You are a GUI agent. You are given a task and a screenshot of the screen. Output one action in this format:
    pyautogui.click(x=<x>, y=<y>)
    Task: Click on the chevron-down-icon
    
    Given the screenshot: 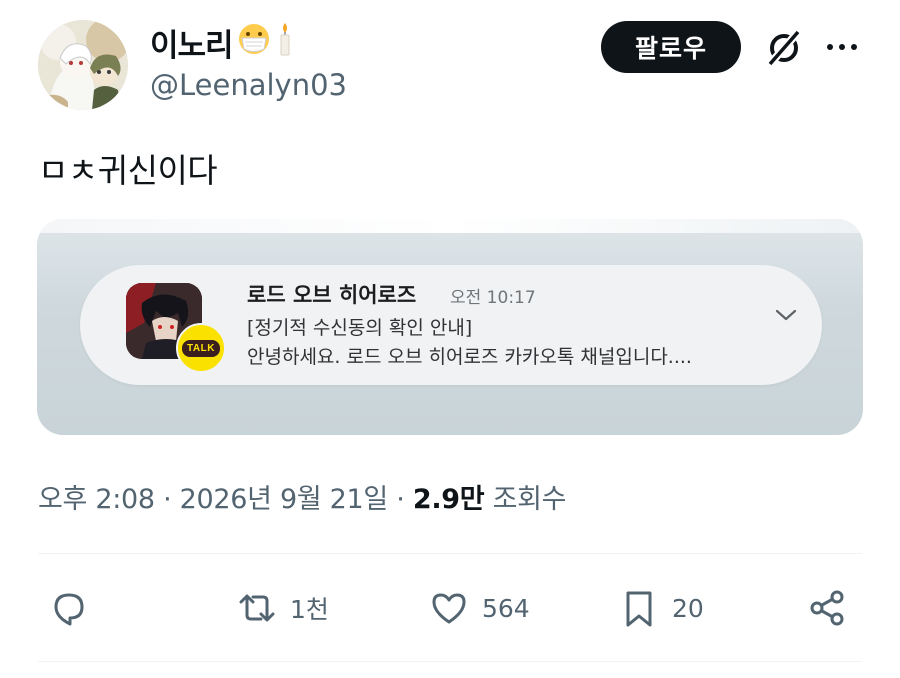 What is the action you would take?
    pyautogui.click(x=786, y=315)
    